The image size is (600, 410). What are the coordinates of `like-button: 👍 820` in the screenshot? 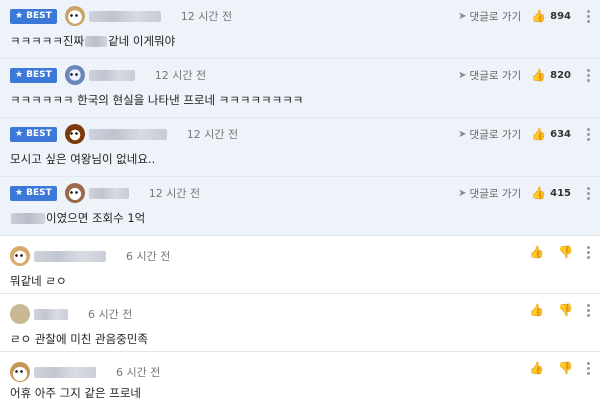 It's located at (551, 75).